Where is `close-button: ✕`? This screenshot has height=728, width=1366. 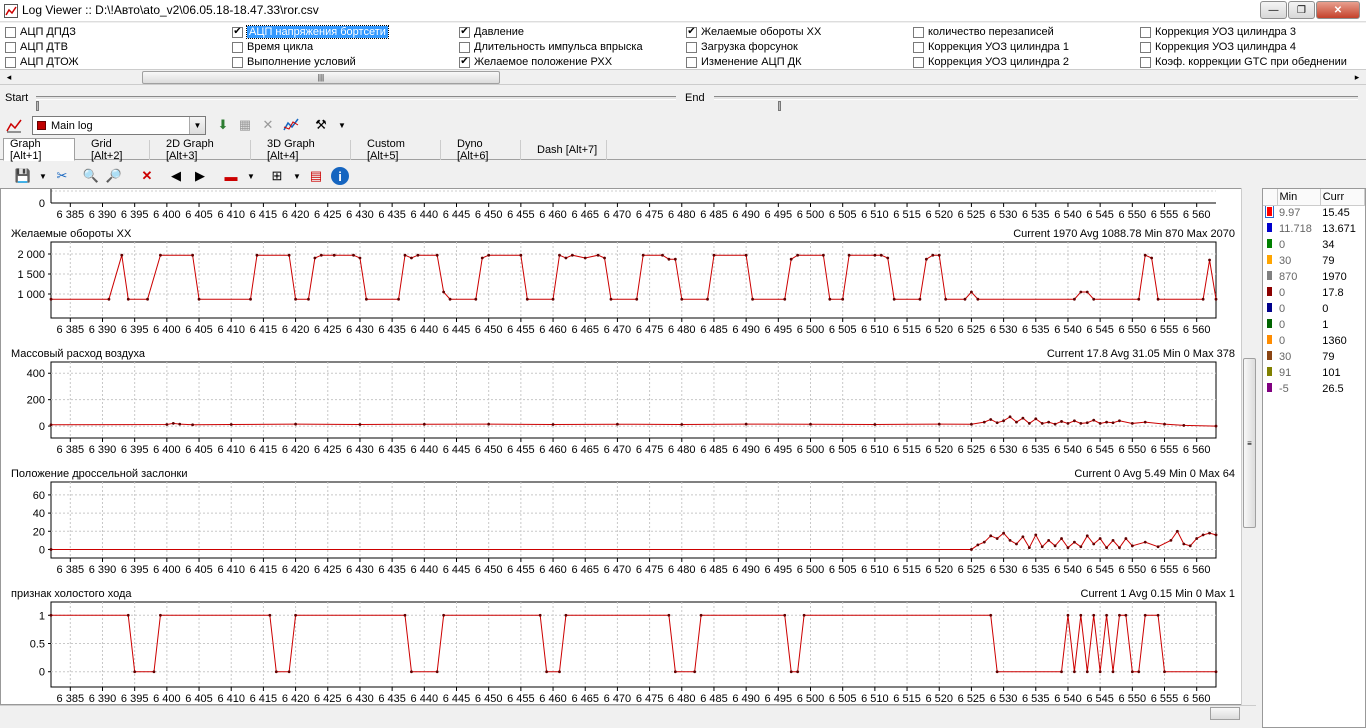 close-button: ✕ is located at coordinates (1338, 10).